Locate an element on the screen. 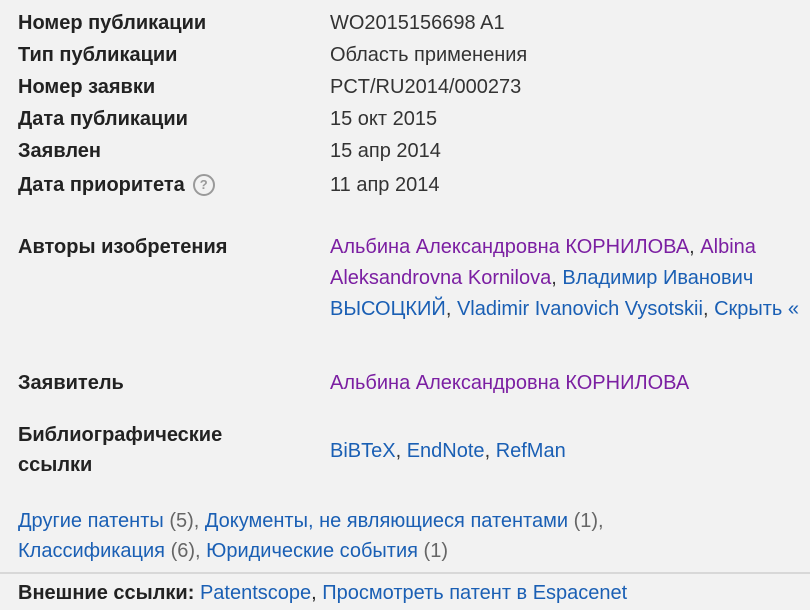 The width and height of the screenshot is (810, 610). classification-count: (6), is located at coordinates (185, 551).